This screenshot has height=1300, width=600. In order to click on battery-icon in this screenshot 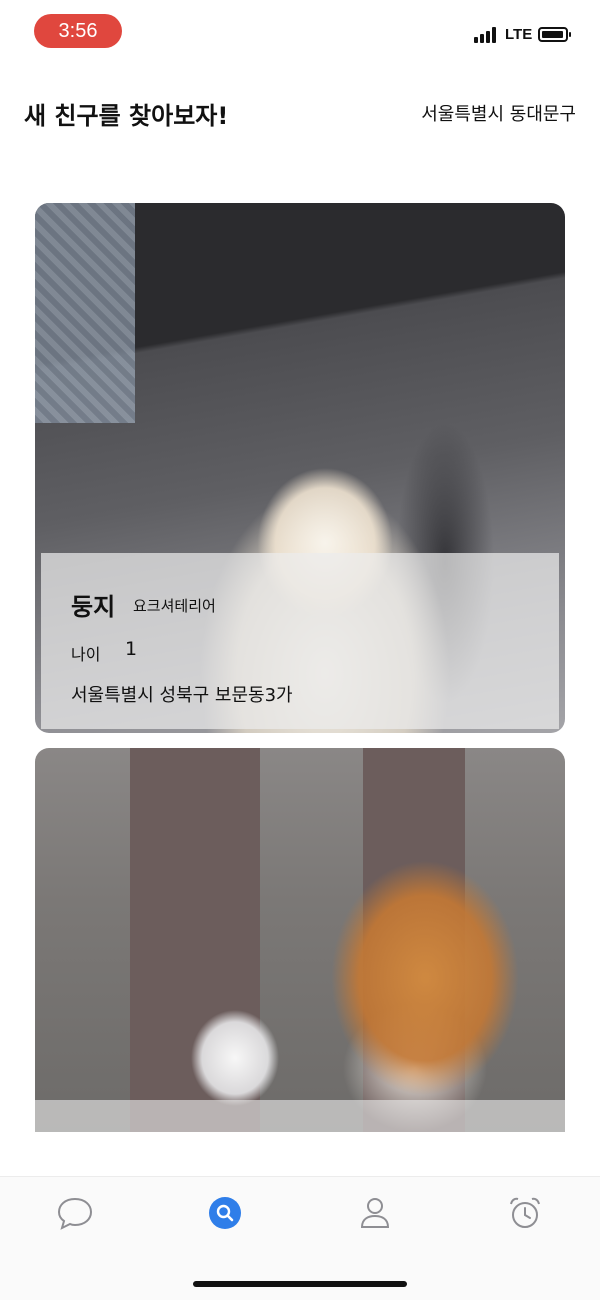, I will do `click(554, 34)`.